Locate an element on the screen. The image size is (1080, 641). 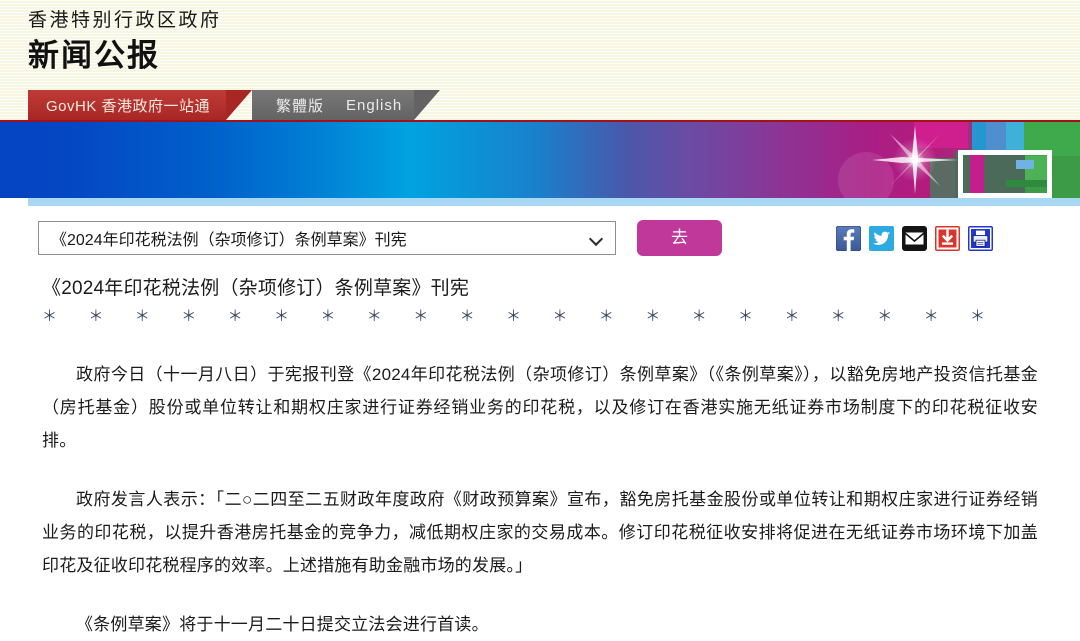
download-icon is located at coordinates (947, 238).